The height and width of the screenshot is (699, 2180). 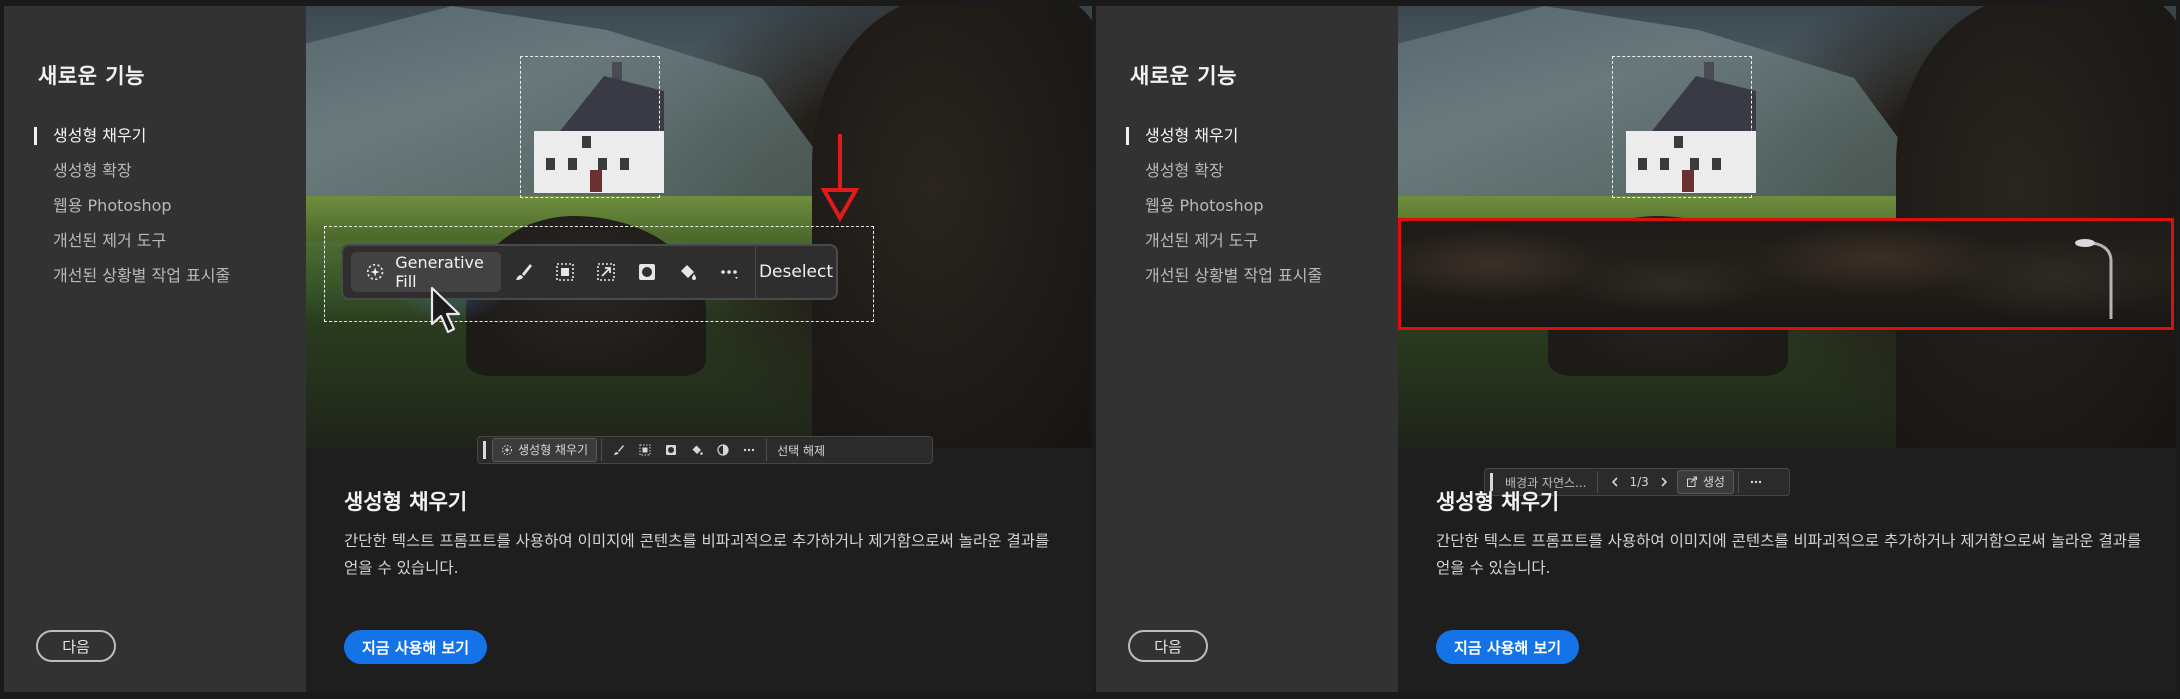 I want to click on chevron-right-icon, so click(x=1664, y=482).